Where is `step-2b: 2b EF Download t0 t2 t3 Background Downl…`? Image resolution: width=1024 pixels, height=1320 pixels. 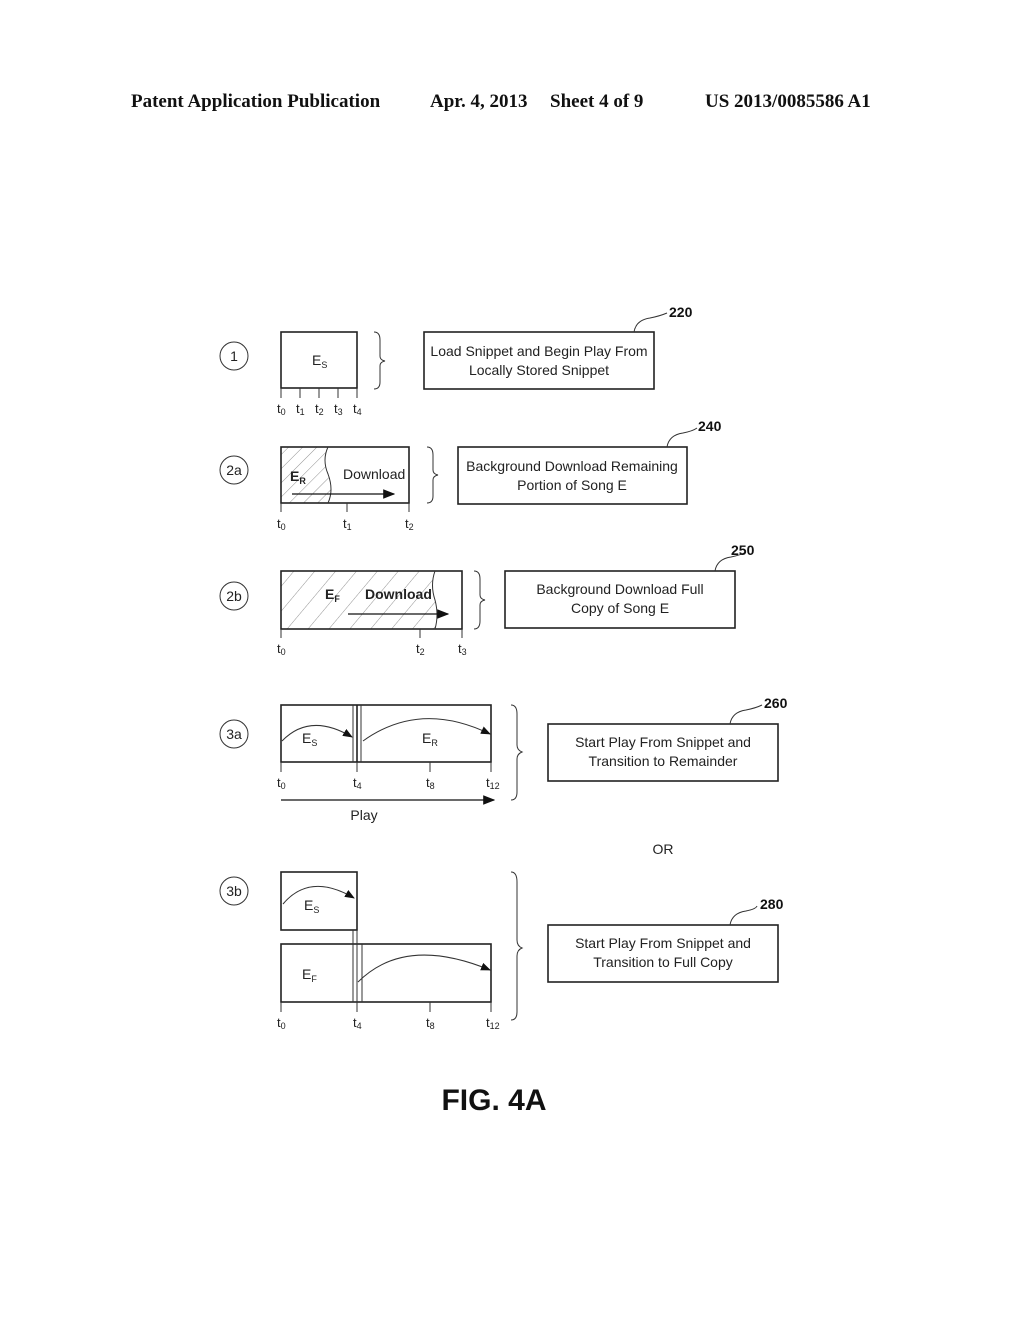
step-2b: 2b EF Download t0 t2 t3 Background Downl… is located at coordinates (487, 599).